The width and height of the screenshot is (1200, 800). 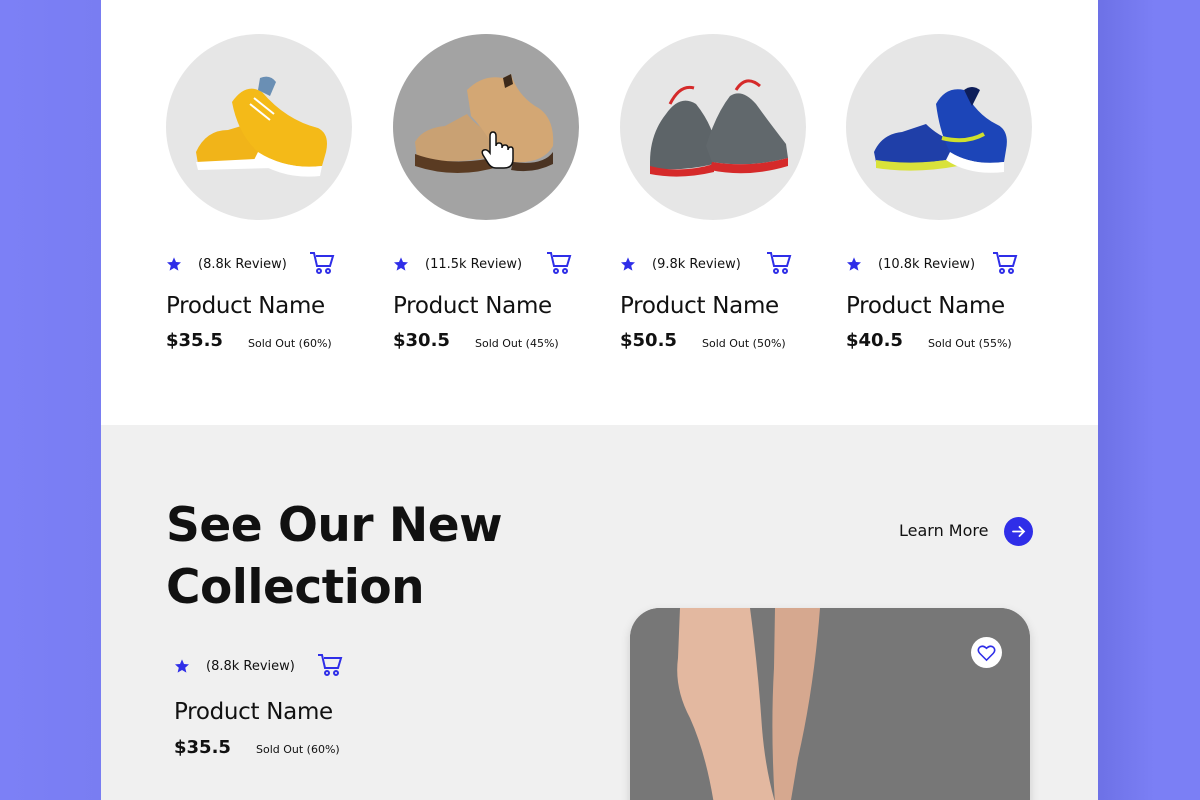 What do you see at coordinates (421, 340) in the screenshot?
I see `product-price: $30.5` at bounding box center [421, 340].